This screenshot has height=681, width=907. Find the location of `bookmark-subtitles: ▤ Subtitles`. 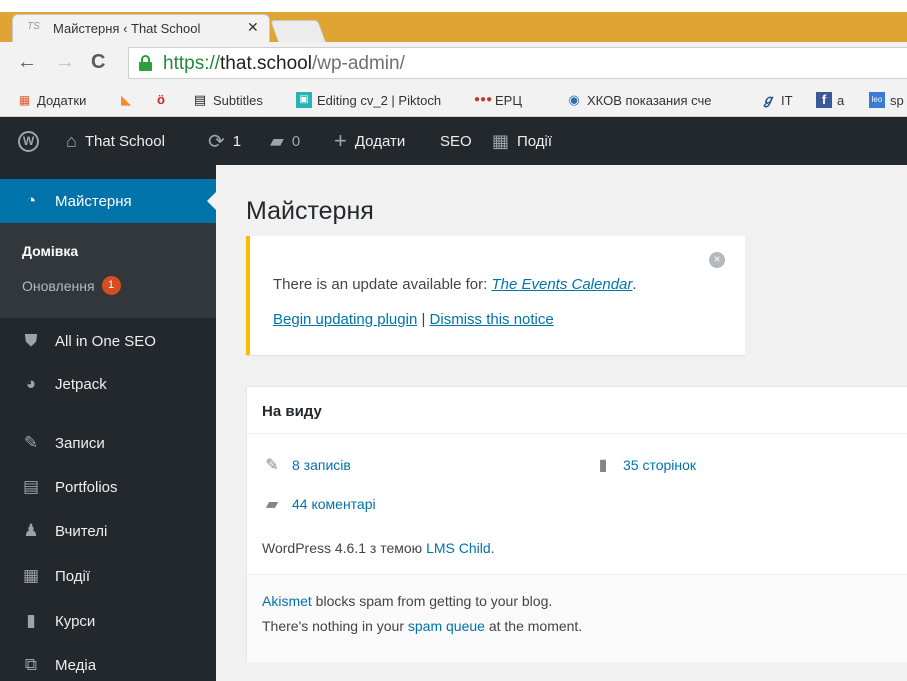

bookmark-subtitles: ▤ Subtitles is located at coordinates (227, 100).